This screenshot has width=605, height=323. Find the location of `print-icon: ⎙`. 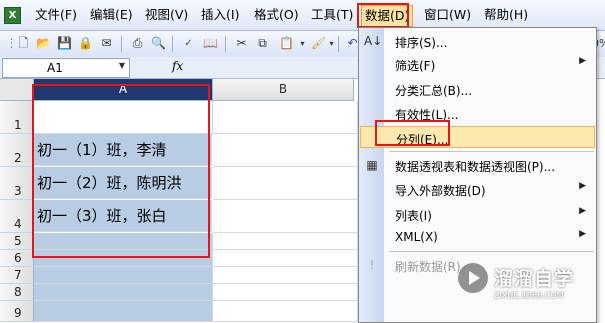

print-icon: ⎙ is located at coordinates (137, 43).